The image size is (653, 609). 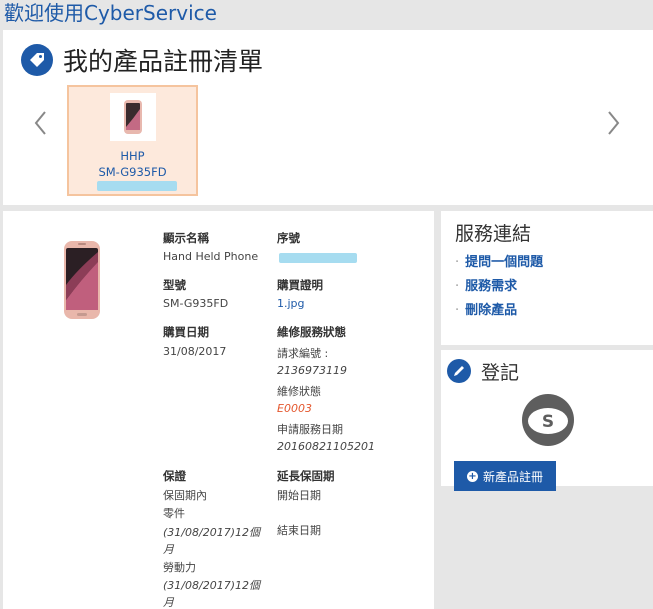 I want to click on purchase-date-label: 購買日期, so click(x=186, y=332).